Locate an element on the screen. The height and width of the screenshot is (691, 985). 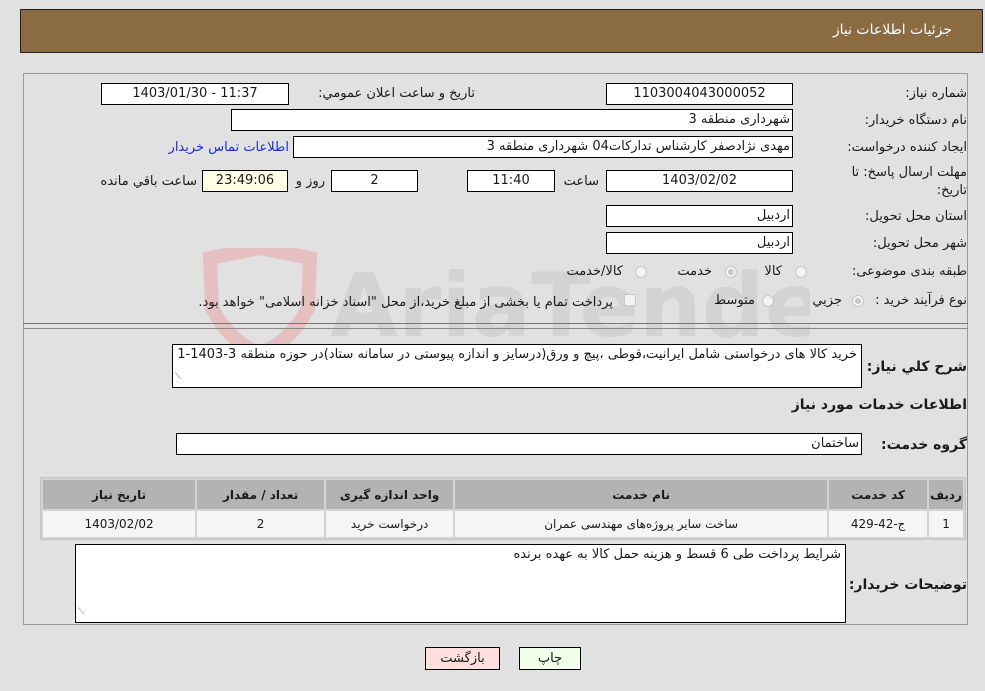
buyer-org-label: نام دستگاه خریدار: is located at coordinates (915, 120).